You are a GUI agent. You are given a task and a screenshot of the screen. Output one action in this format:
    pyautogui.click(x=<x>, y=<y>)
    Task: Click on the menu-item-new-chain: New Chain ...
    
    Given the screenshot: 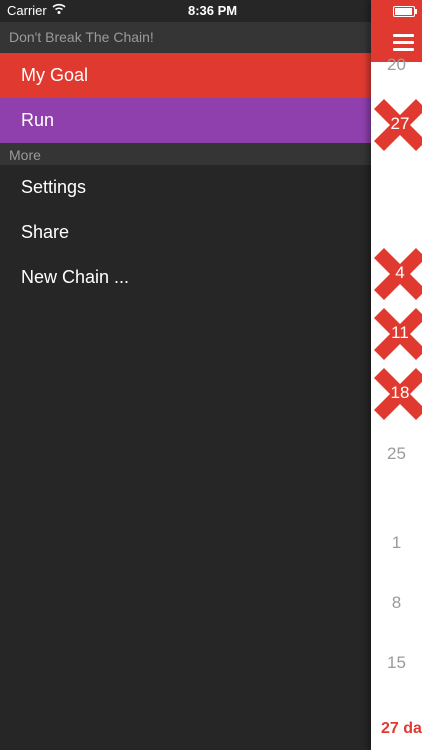 What is the action you would take?
    pyautogui.click(x=185, y=277)
    